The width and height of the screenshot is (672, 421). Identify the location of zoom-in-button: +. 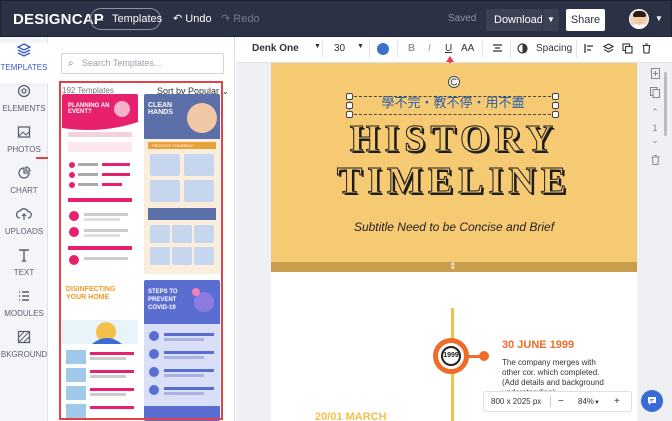
(617, 401).